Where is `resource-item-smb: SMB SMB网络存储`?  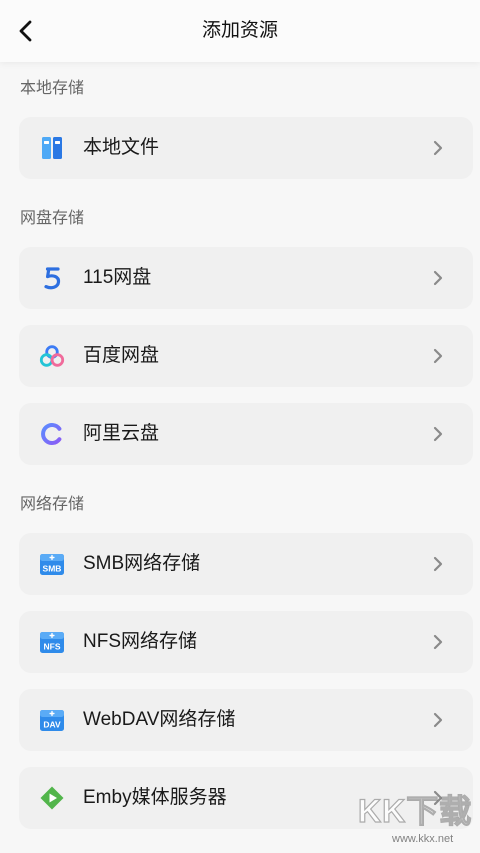 resource-item-smb: SMB SMB网络存储 is located at coordinates (246, 564).